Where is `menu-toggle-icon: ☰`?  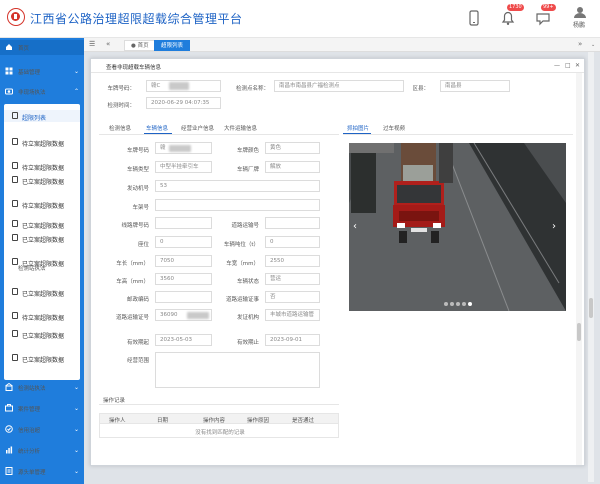
menu-toggle-icon: ☰ is located at coordinates (92, 44).